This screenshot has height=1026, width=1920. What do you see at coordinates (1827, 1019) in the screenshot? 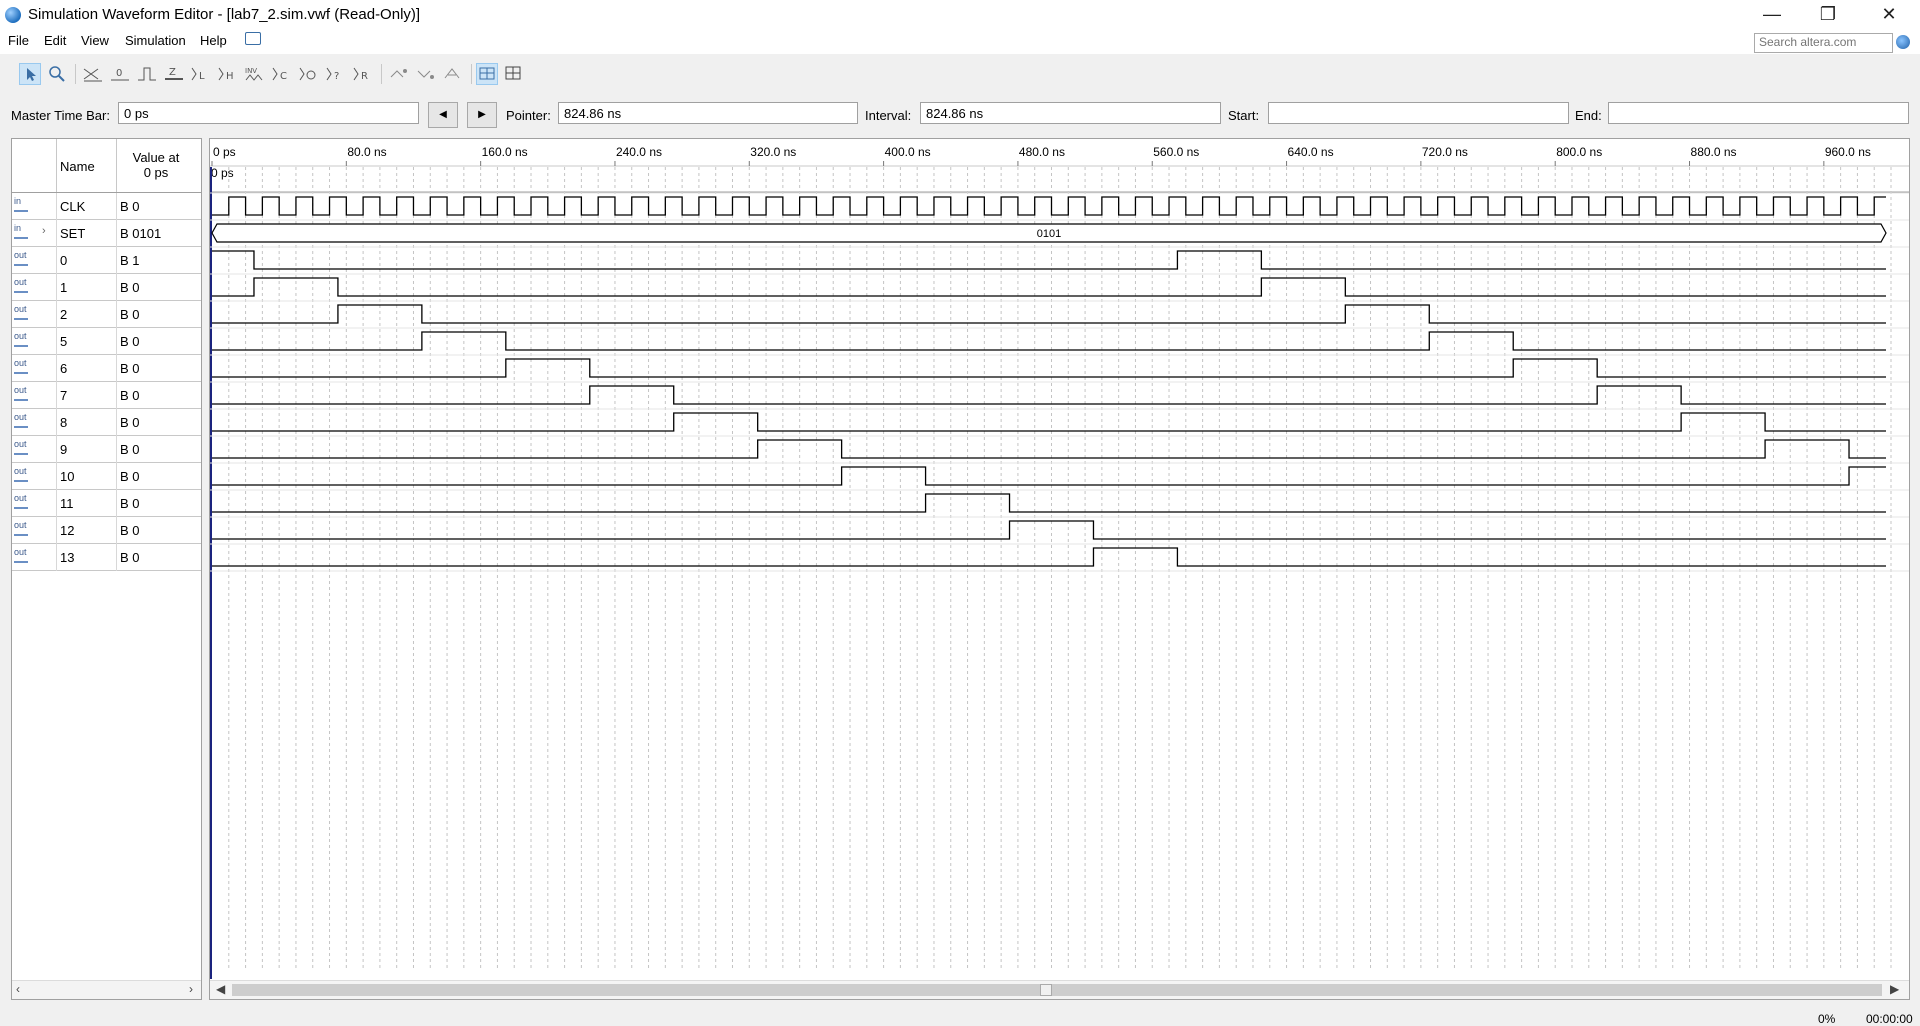
I see `progress-text: 0%` at bounding box center [1827, 1019].